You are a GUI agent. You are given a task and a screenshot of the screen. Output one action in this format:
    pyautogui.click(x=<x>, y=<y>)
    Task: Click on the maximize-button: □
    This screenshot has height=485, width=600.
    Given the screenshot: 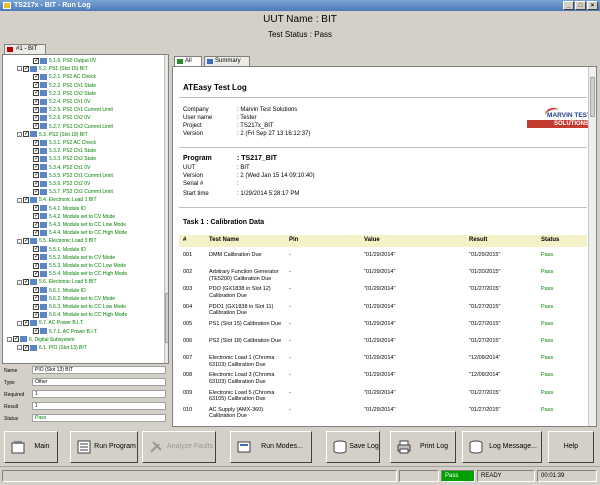 What is the action you would take?
    pyautogui.click(x=580, y=5)
    